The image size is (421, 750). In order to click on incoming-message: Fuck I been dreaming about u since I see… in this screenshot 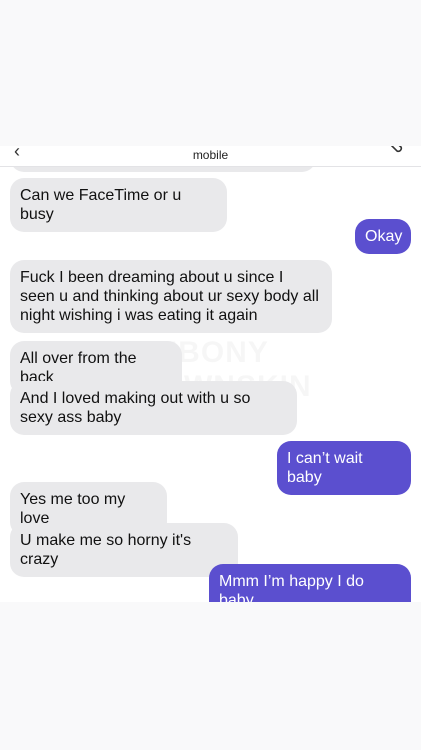, I will do `click(171, 296)`.